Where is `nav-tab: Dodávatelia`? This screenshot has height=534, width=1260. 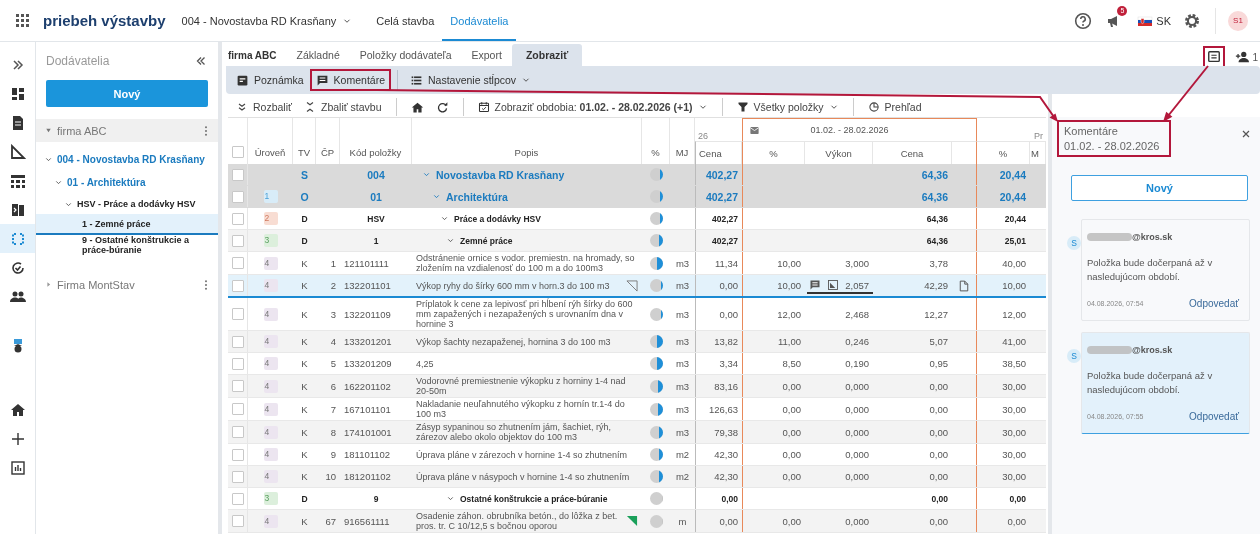 nav-tab: Dodávatelia is located at coordinates (479, 20).